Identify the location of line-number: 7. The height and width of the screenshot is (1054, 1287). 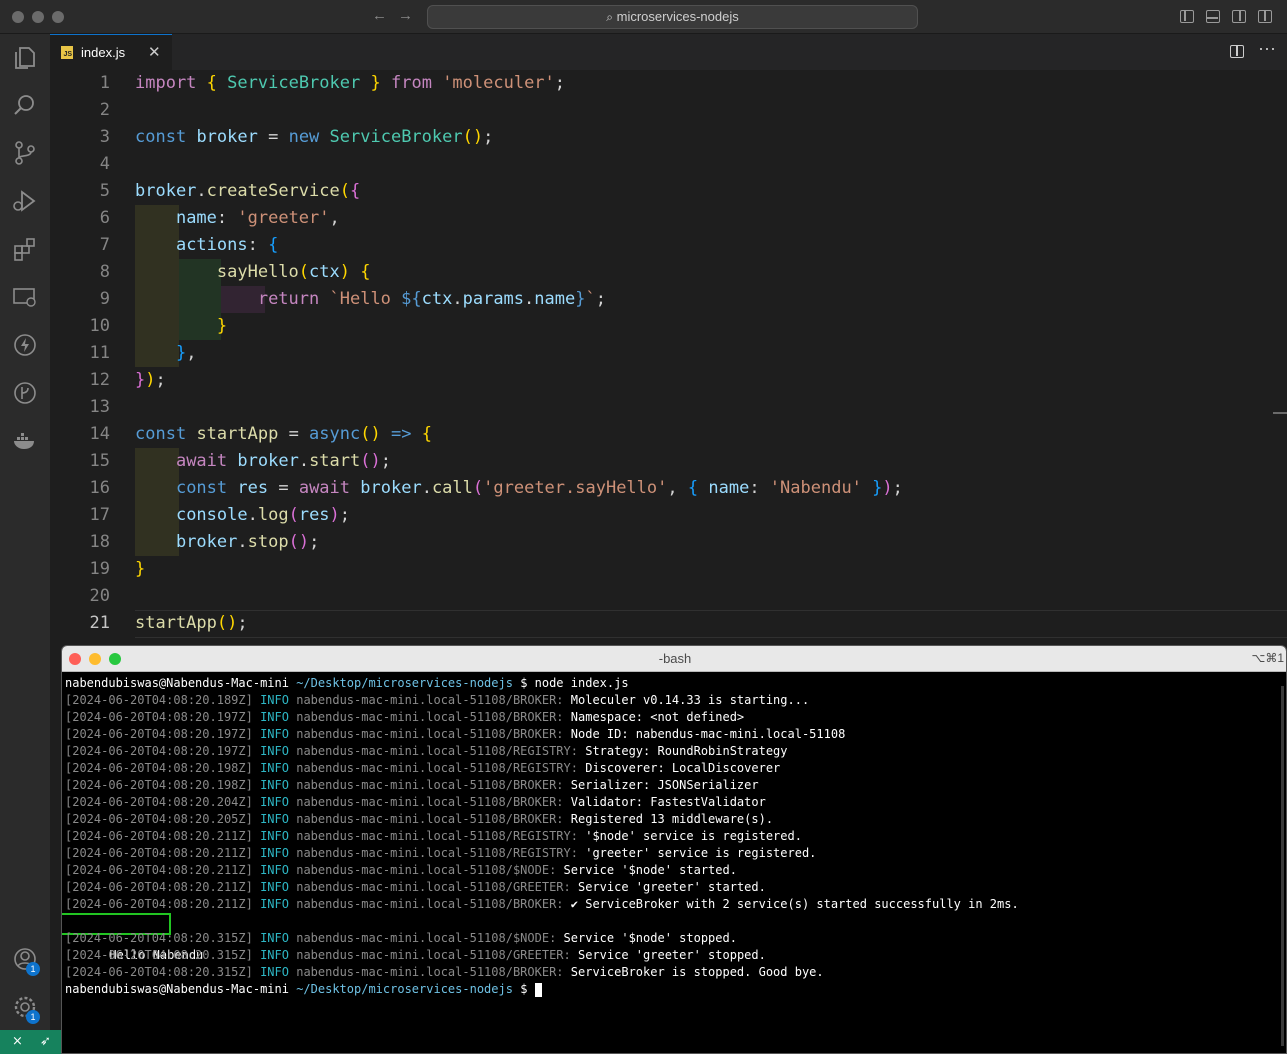
(90, 245).